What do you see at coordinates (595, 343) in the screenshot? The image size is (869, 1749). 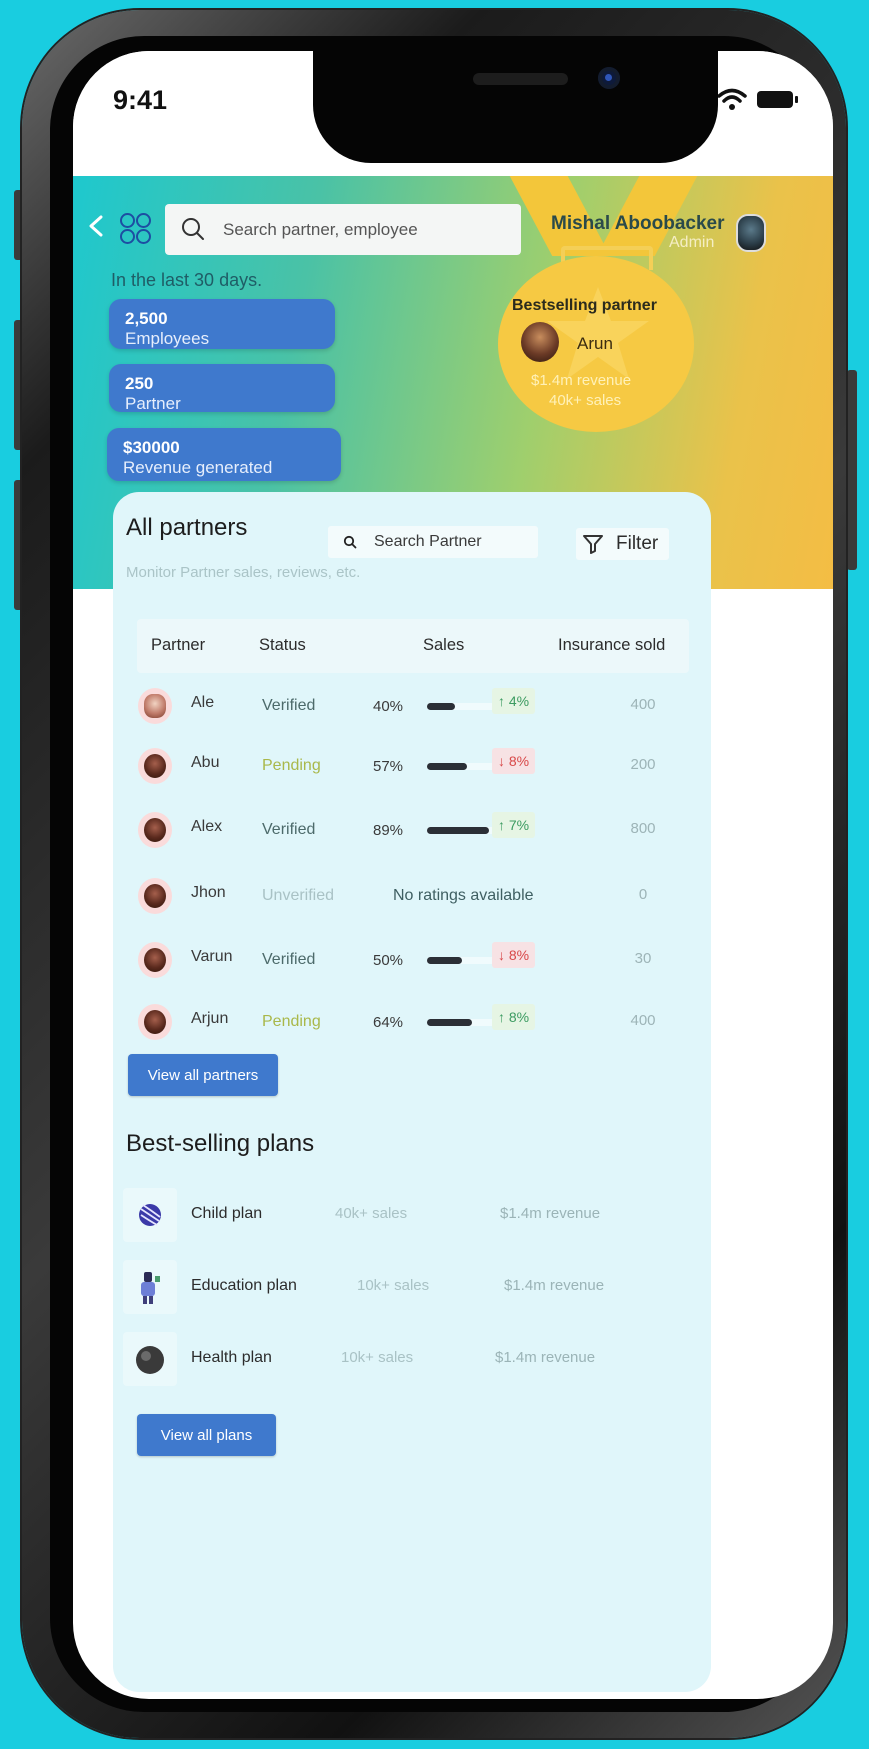 I see `bestselling-name: Arun` at bounding box center [595, 343].